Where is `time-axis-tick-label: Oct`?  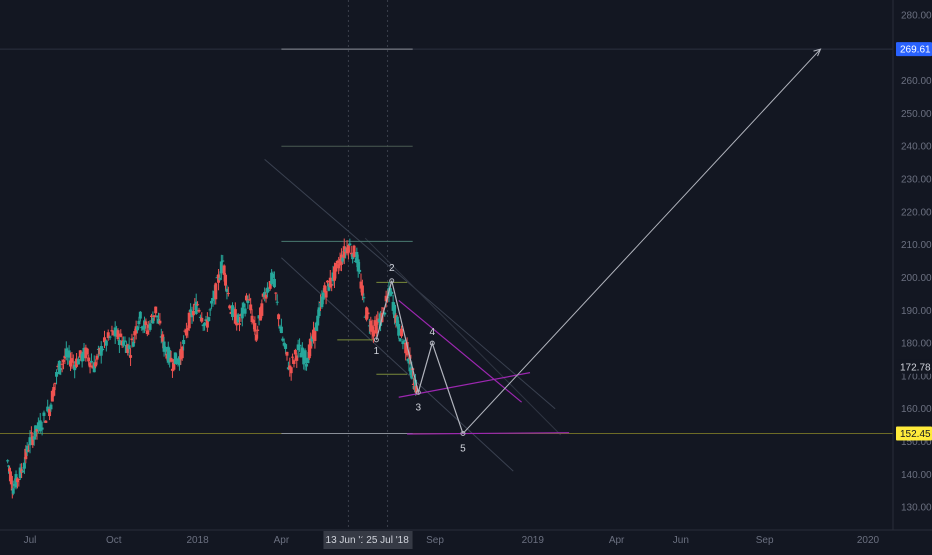
time-axis-tick-label: Oct is located at coordinates (114, 540).